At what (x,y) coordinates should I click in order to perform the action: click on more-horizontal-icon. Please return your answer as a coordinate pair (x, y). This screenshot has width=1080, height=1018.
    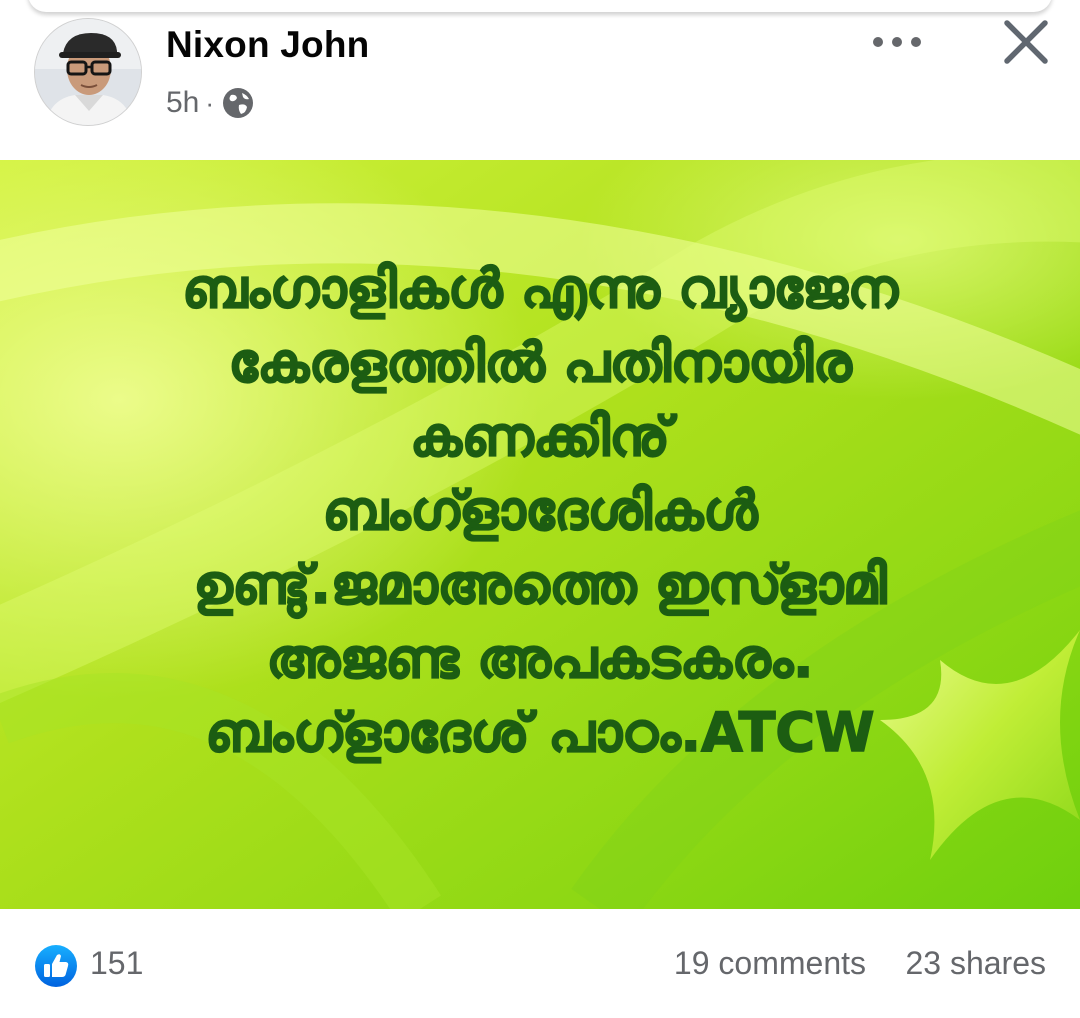
    Looking at the image, I should click on (897, 42).